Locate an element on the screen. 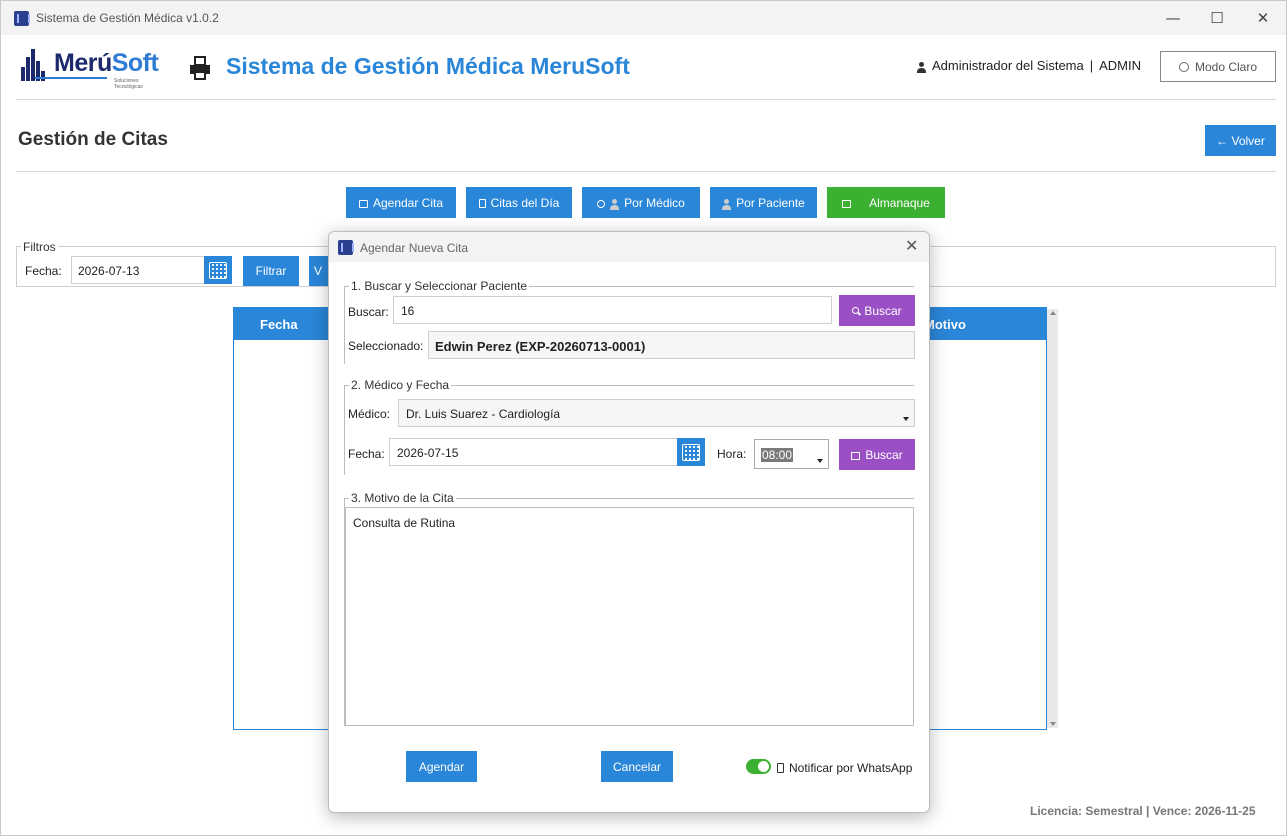 This screenshot has height=836, width=1287. logo-accent: Soft is located at coordinates (135, 63).